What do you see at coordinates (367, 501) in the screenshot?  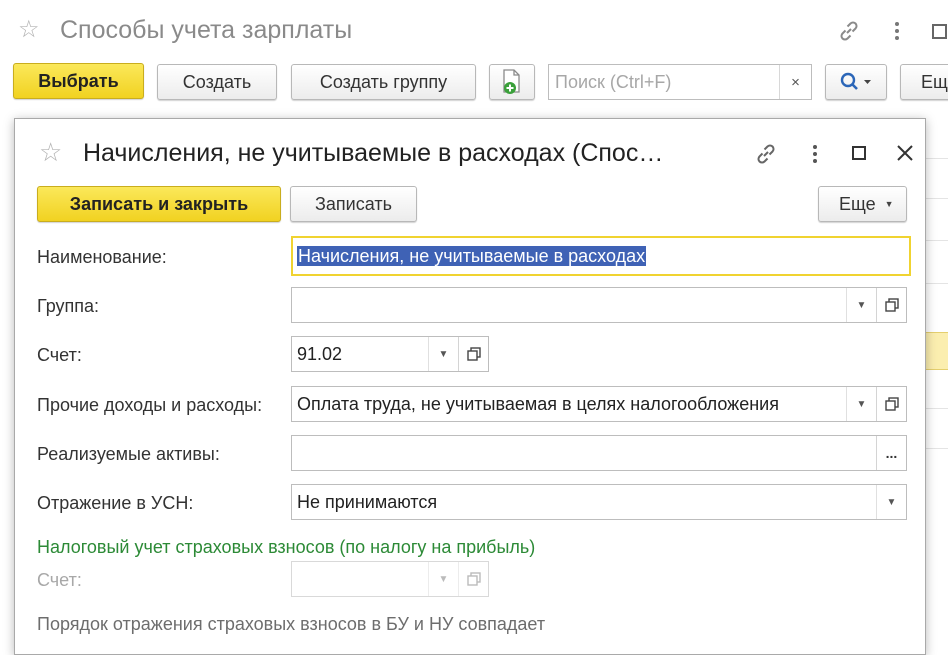 I see `usn-value: Не принимаются` at bounding box center [367, 501].